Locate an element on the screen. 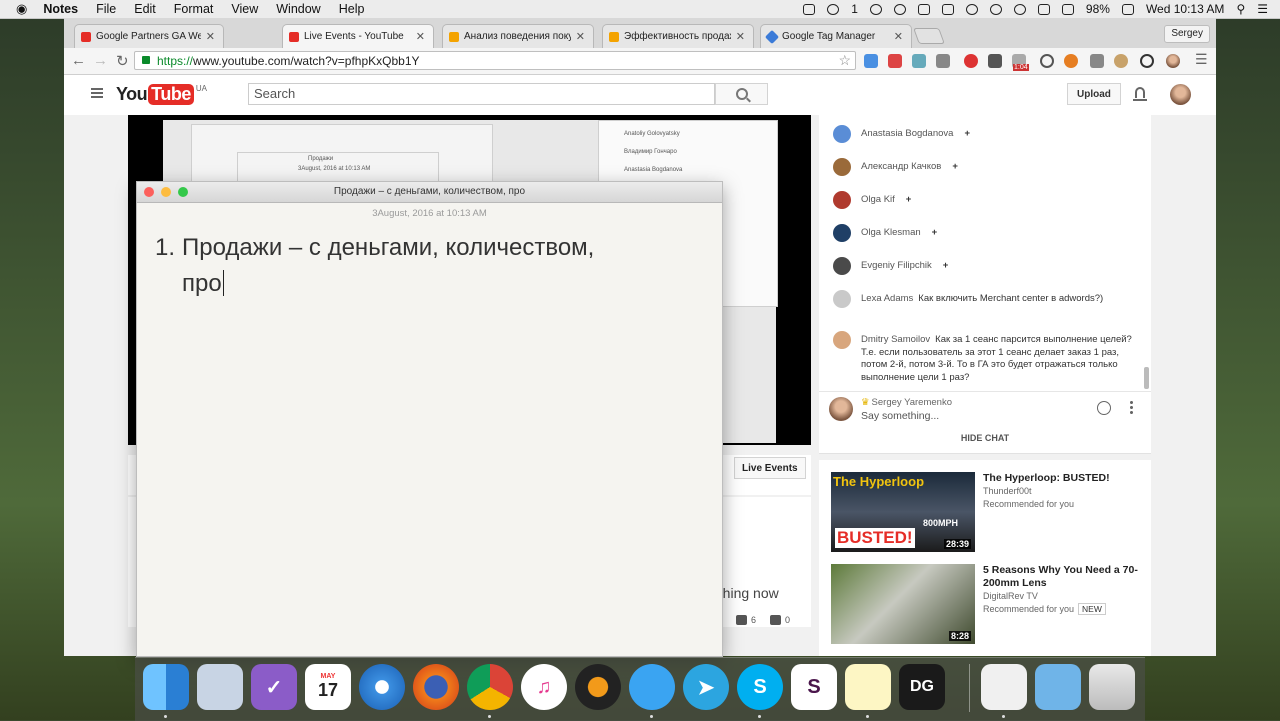  video-thumbnail: The Hyperloop 800MPH BUSTED! 28:39 is located at coordinates (903, 512).